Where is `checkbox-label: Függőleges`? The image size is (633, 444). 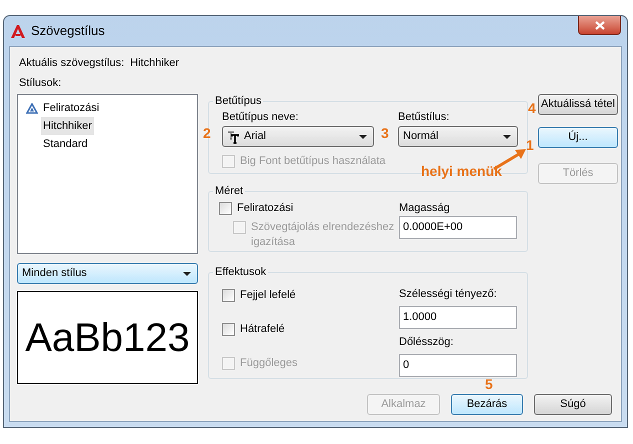 checkbox-label: Függőleges is located at coordinates (269, 363).